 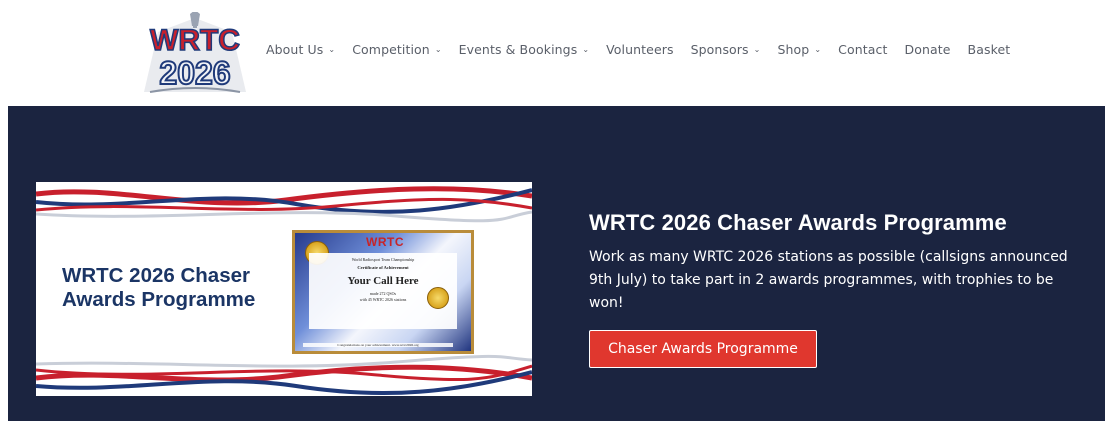 I want to click on logo-text-top: WRTC, so click(x=195, y=40).